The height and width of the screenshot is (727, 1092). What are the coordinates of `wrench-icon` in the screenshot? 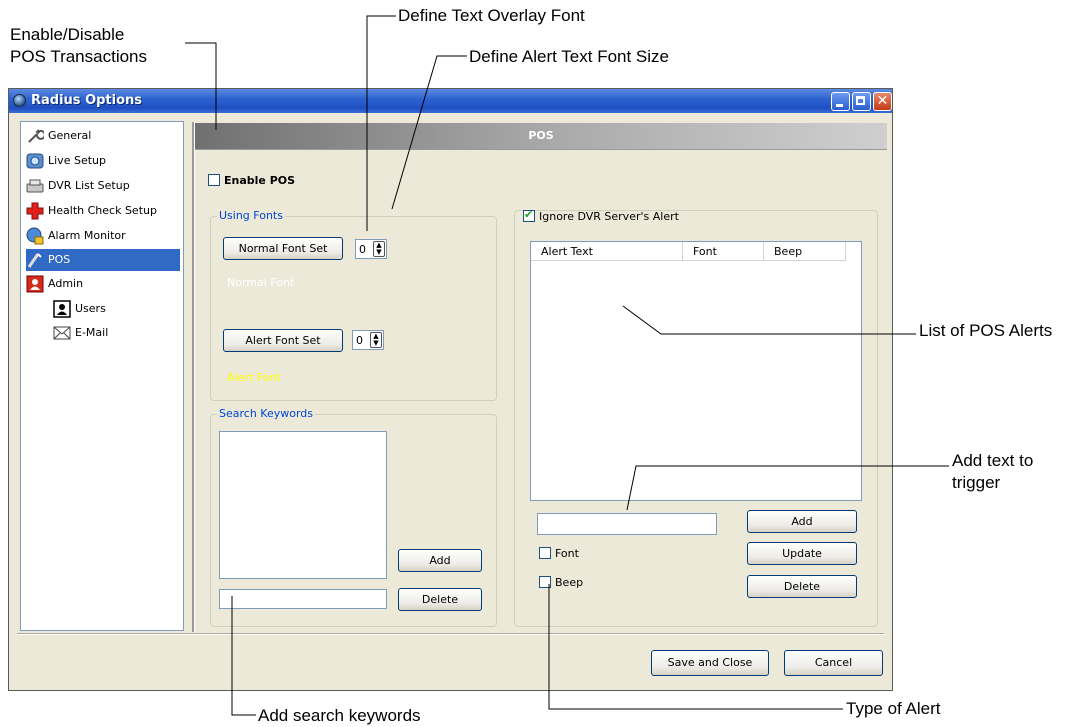 It's located at (36, 136).